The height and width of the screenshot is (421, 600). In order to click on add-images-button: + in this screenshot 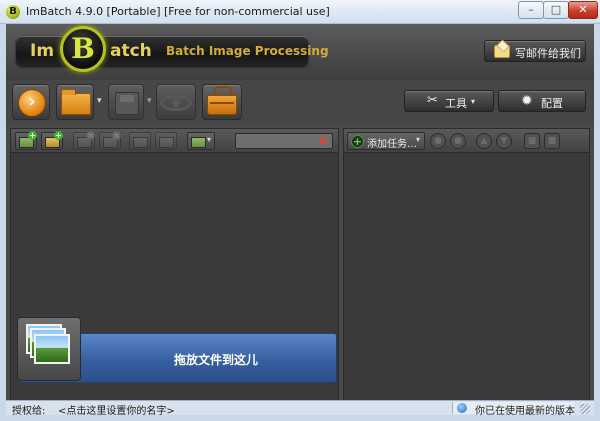, I will do `click(26, 140)`.